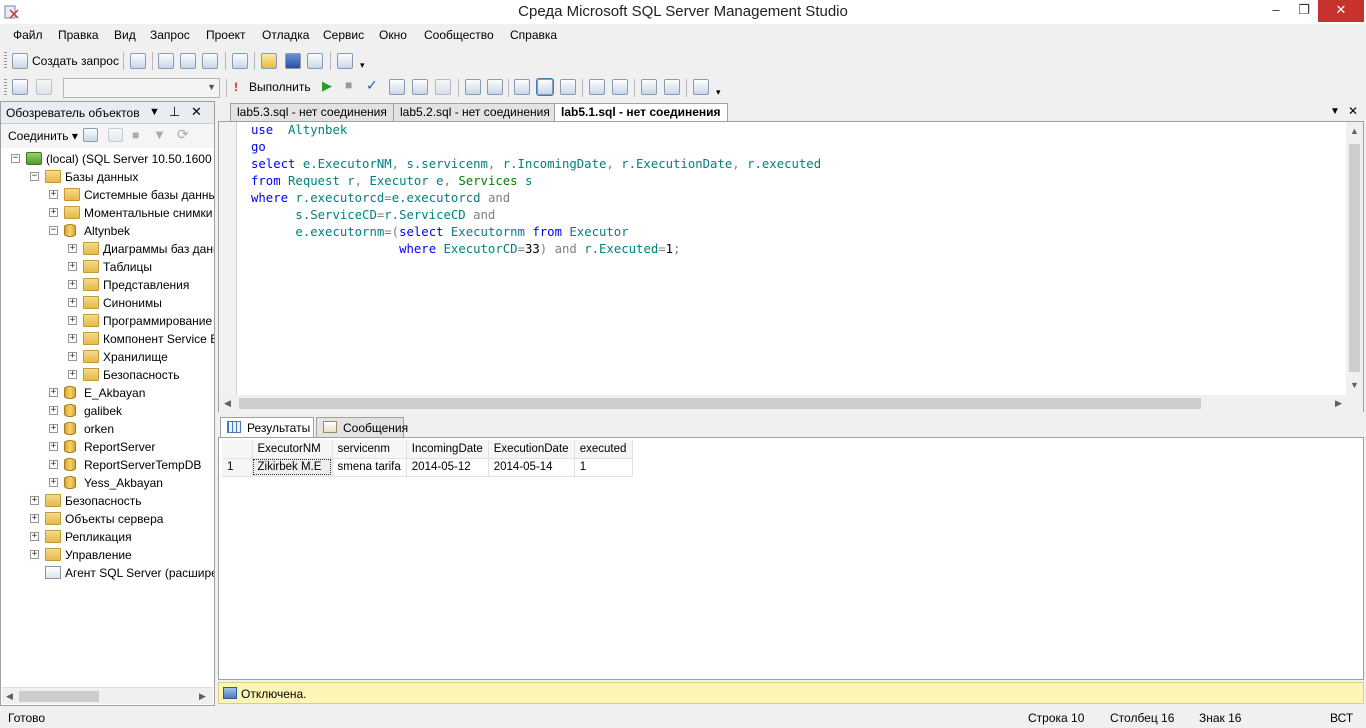 This screenshot has width=1366, height=728. I want to click on code-line: where ExecutorCD=33) and r.Executed=1;, so click(536, 249).